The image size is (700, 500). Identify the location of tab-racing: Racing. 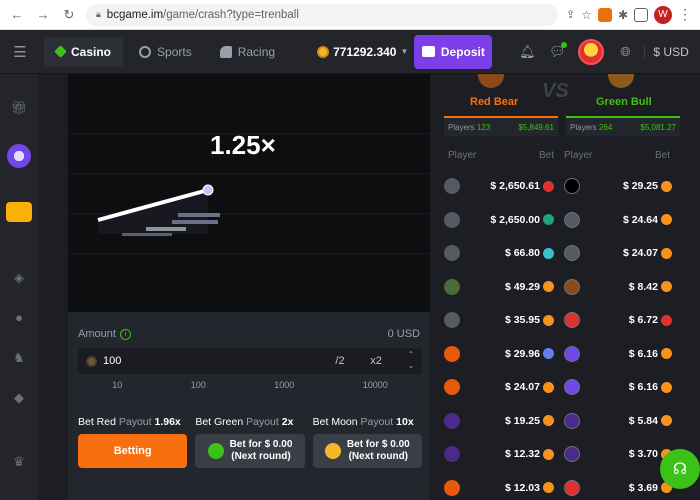
(247, 52).